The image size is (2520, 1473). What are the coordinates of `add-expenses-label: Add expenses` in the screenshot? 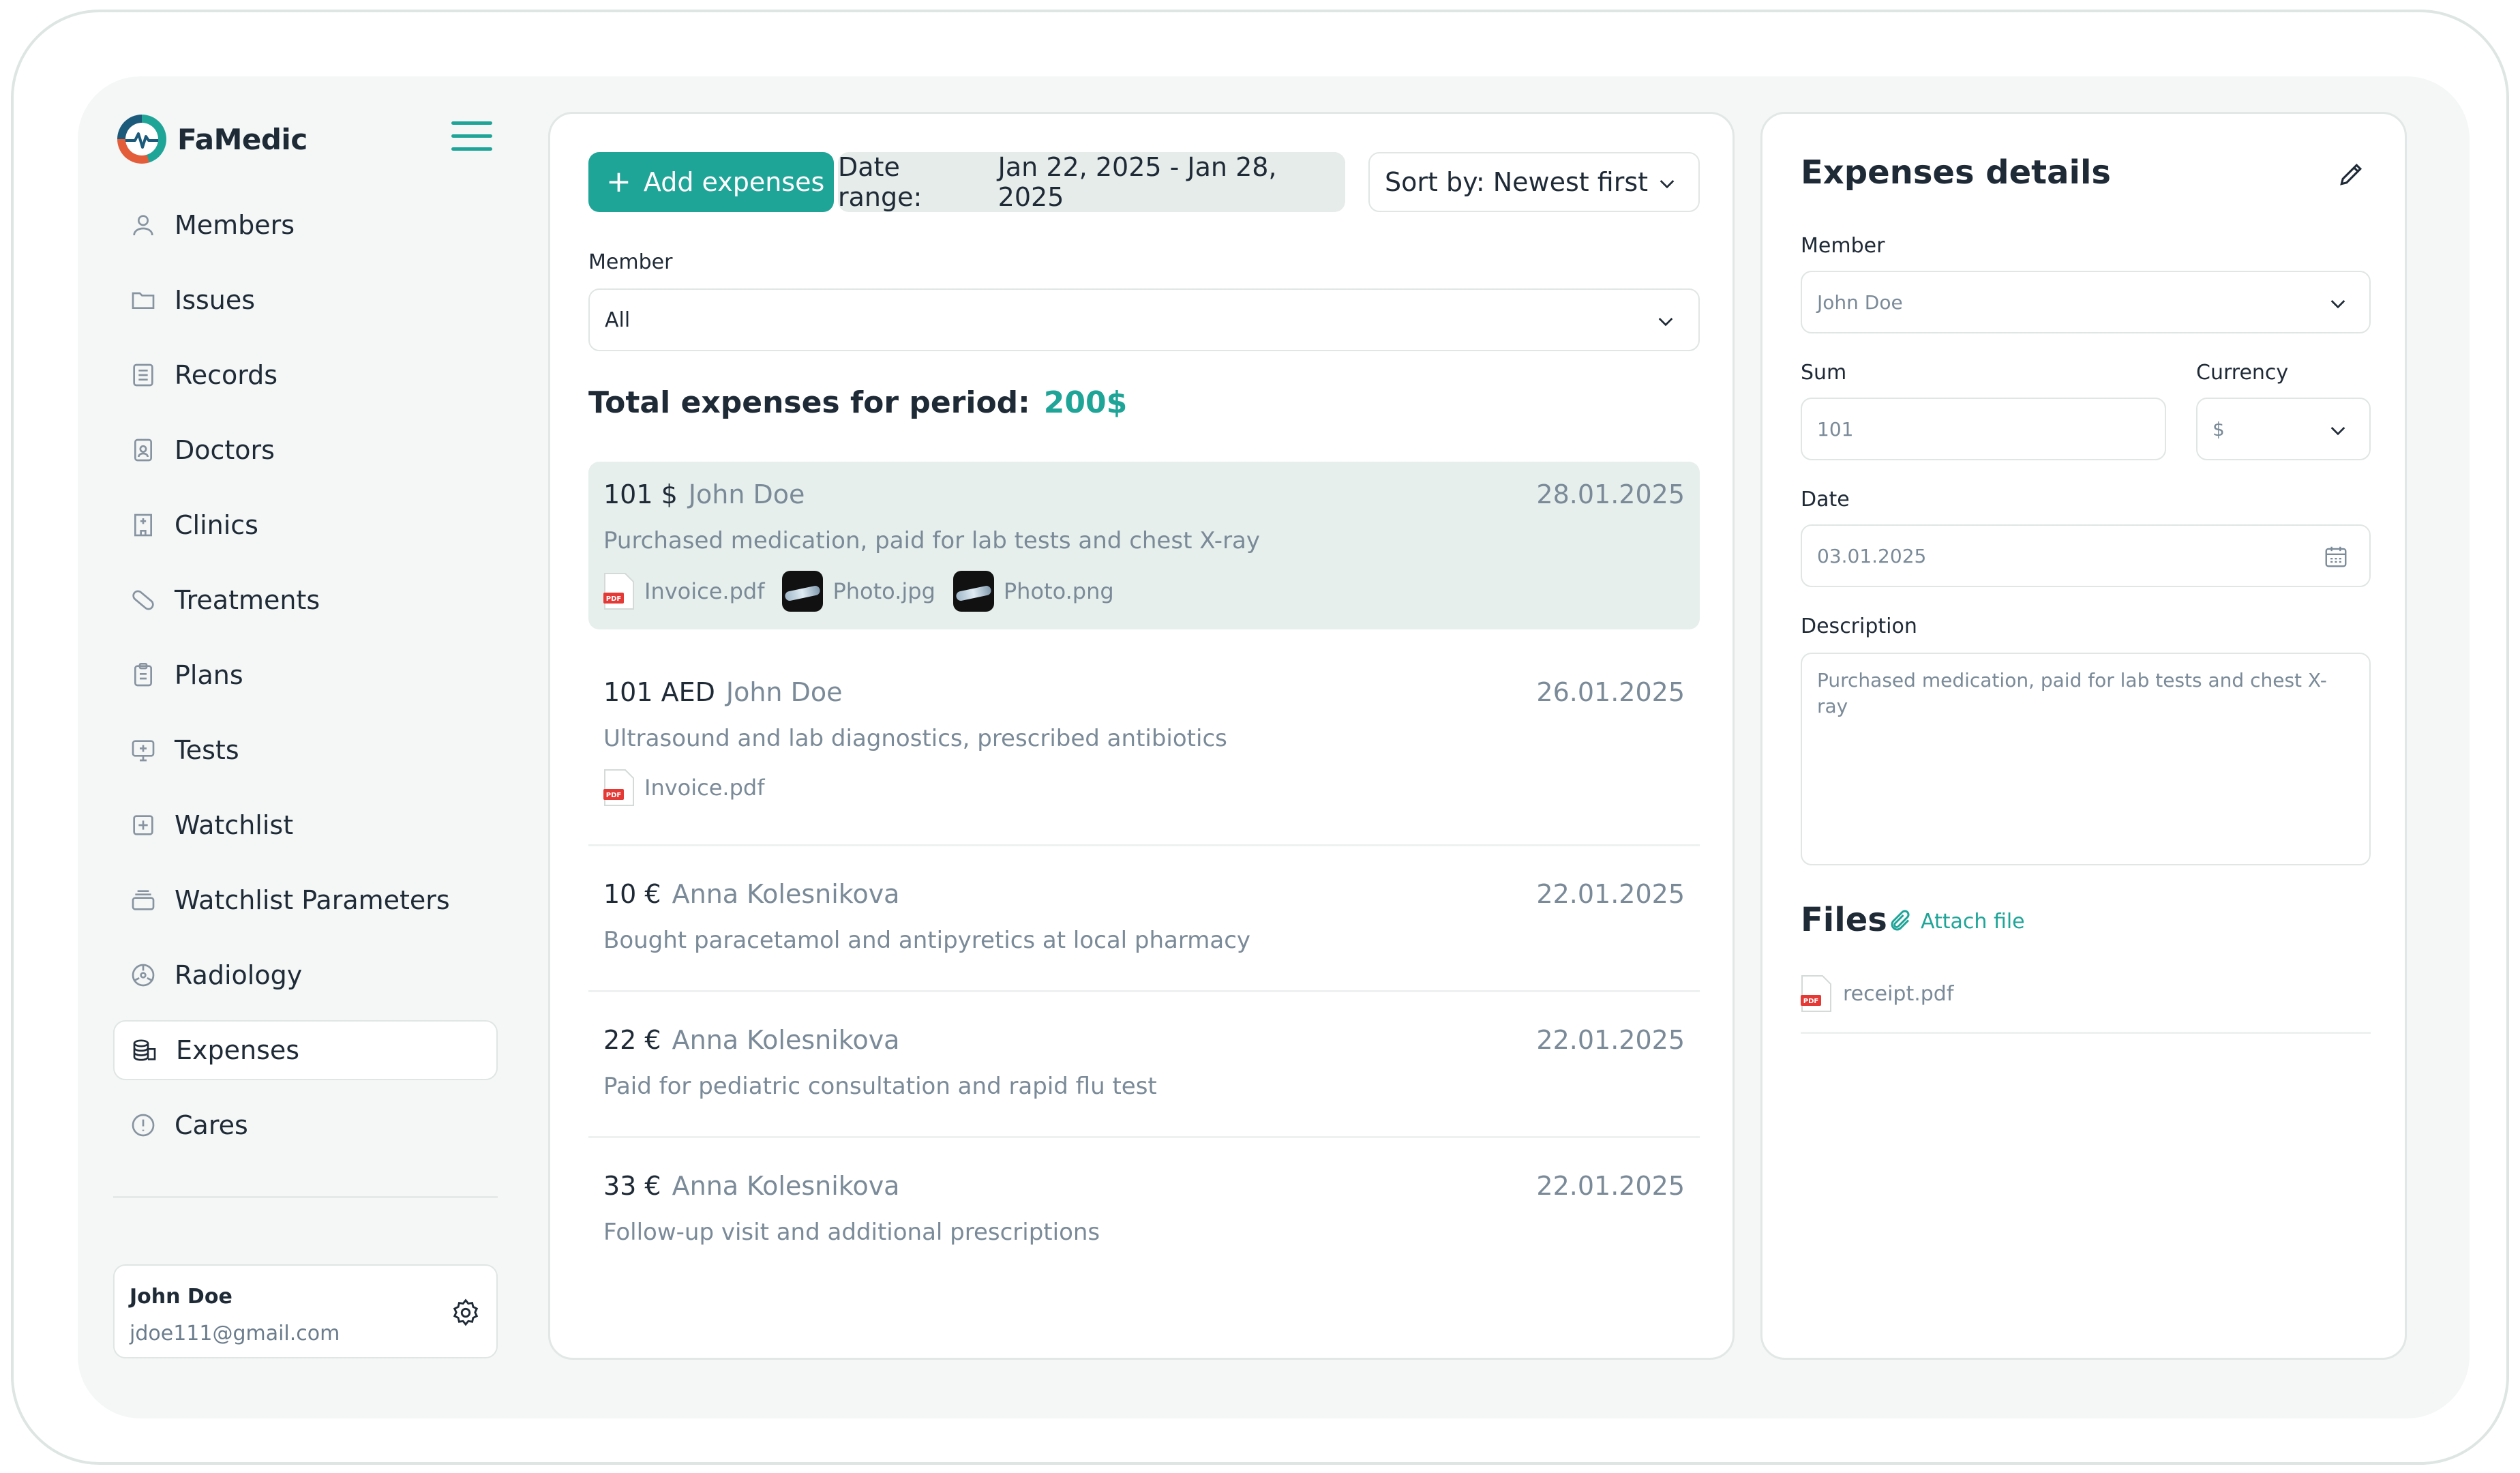 It's located at (734, 182).